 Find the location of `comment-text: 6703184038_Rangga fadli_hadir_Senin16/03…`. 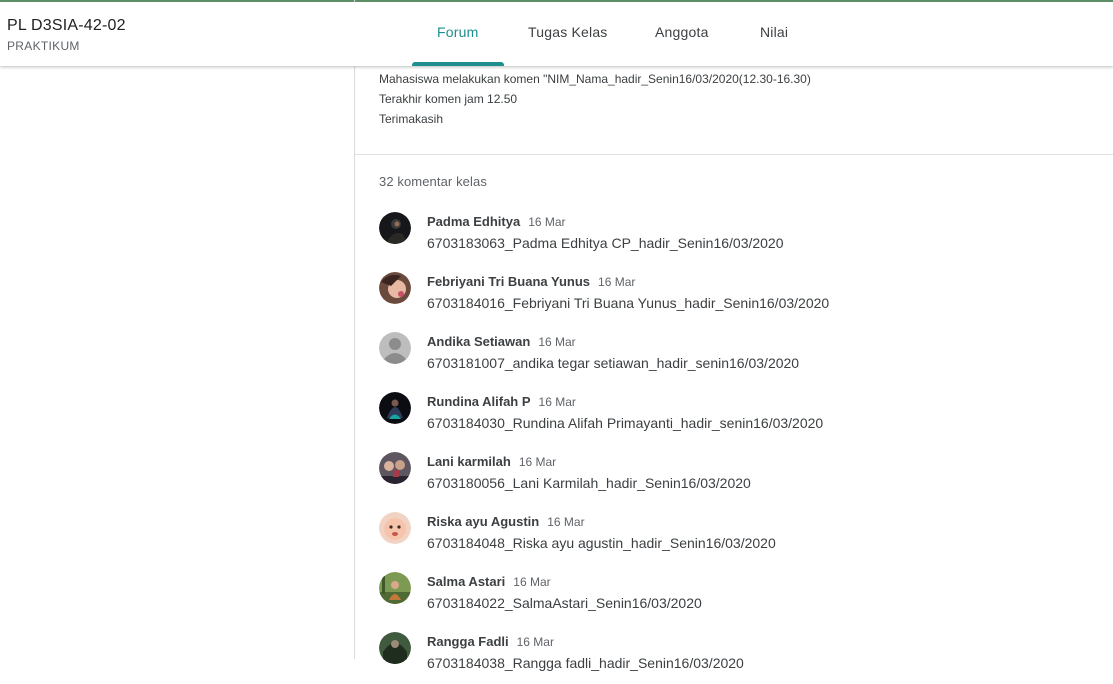

comment-text: 6703184038_Rangga fadli_hadir_Senin16/03… is located at coordinates (585, 663).